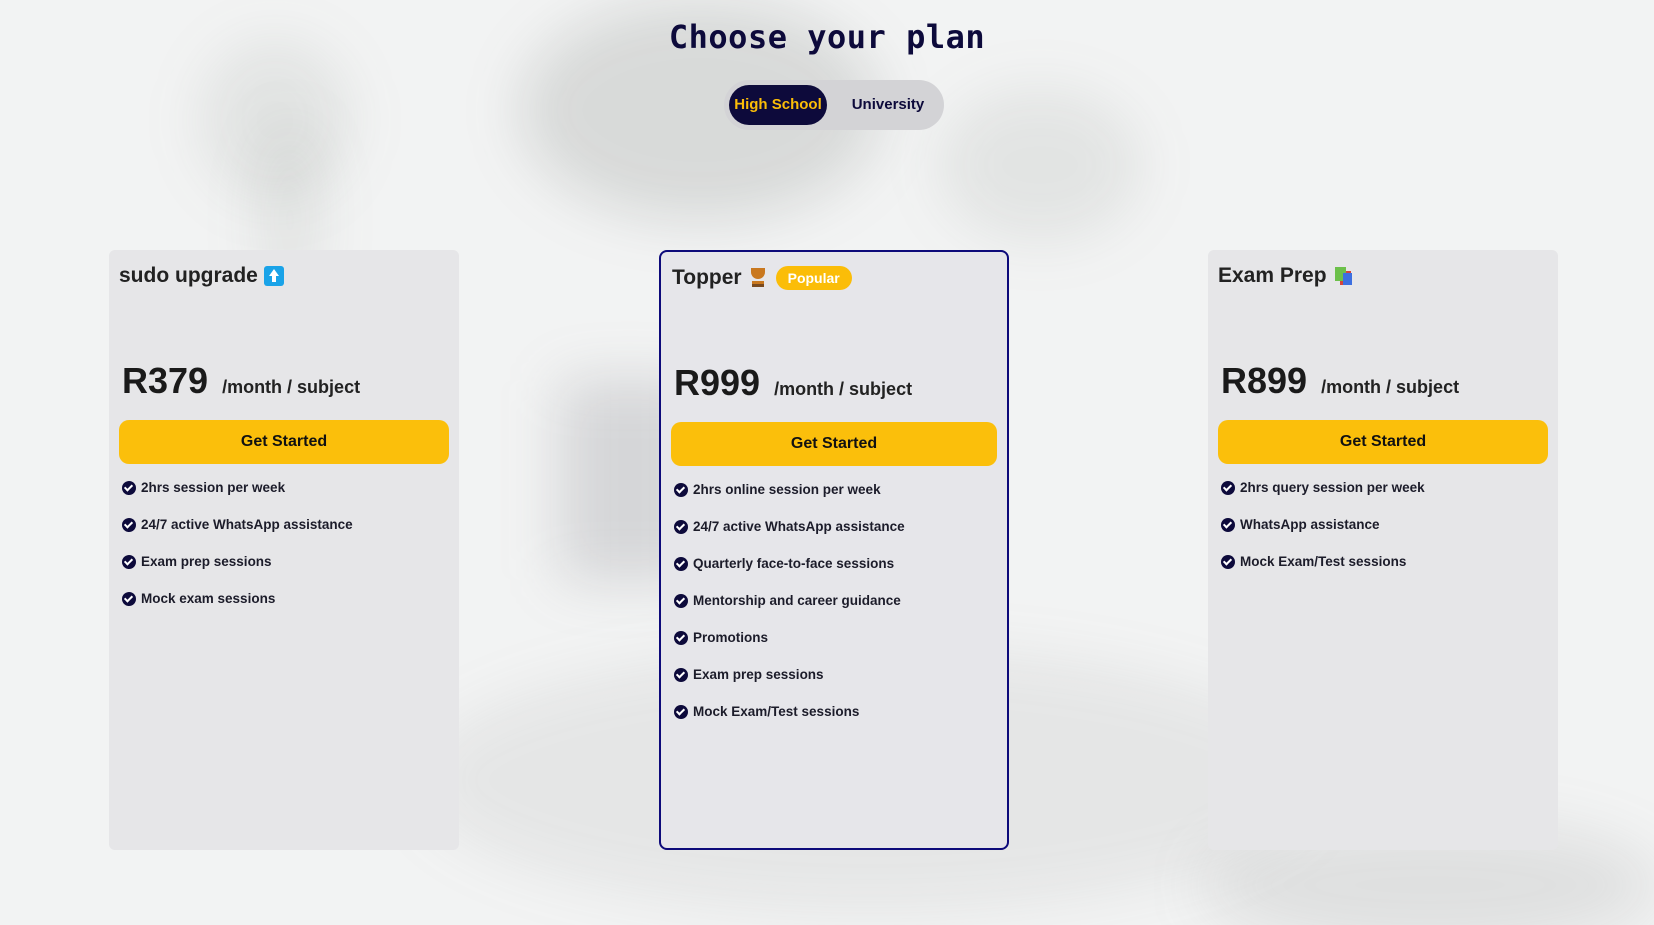 Image resolution: width=1654 pixels, height=925 pixels. I want to click on feature-item: Quarterly face-to-face sessions, so click(789, 574).